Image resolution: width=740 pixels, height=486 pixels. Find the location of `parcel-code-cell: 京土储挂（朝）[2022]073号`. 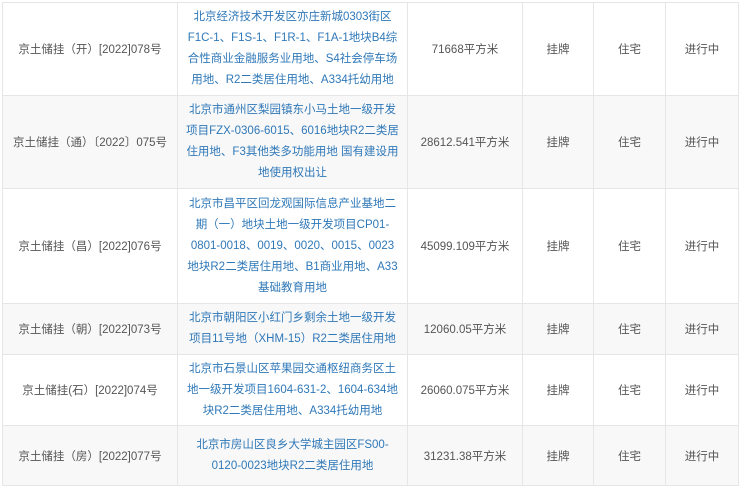

parcel-code-cell: 京土储挂（朝）[2022]073号 is located at coordinates (90, 329).